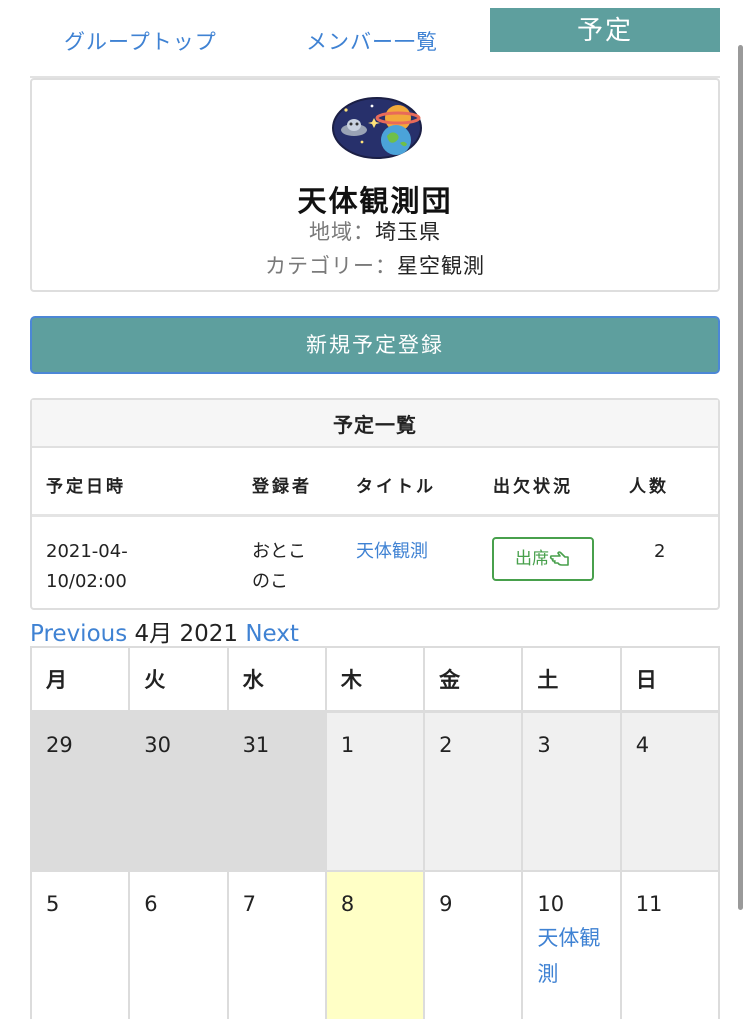 The width and height of the screenshot is (750, 1019). Describe the element at coordinates (375, 424) in the screenshot. I see `schedule-list-title: 予定一覧` at that location.